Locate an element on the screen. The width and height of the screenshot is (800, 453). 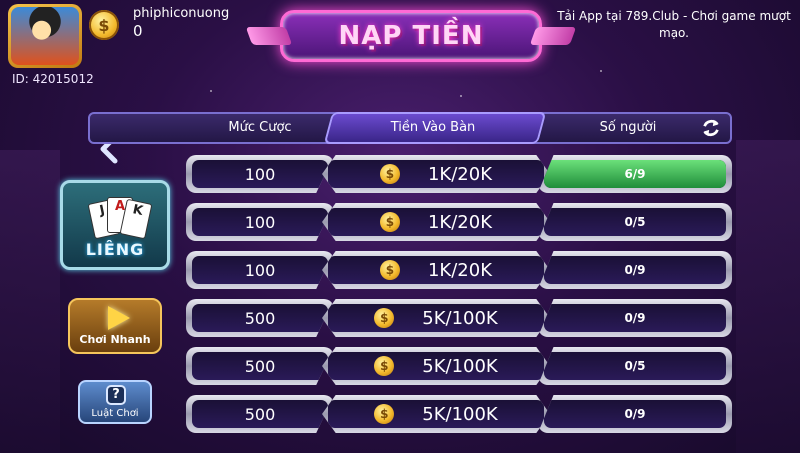
page-title: NẠP TIỀN is located at coordinates (411, 36).